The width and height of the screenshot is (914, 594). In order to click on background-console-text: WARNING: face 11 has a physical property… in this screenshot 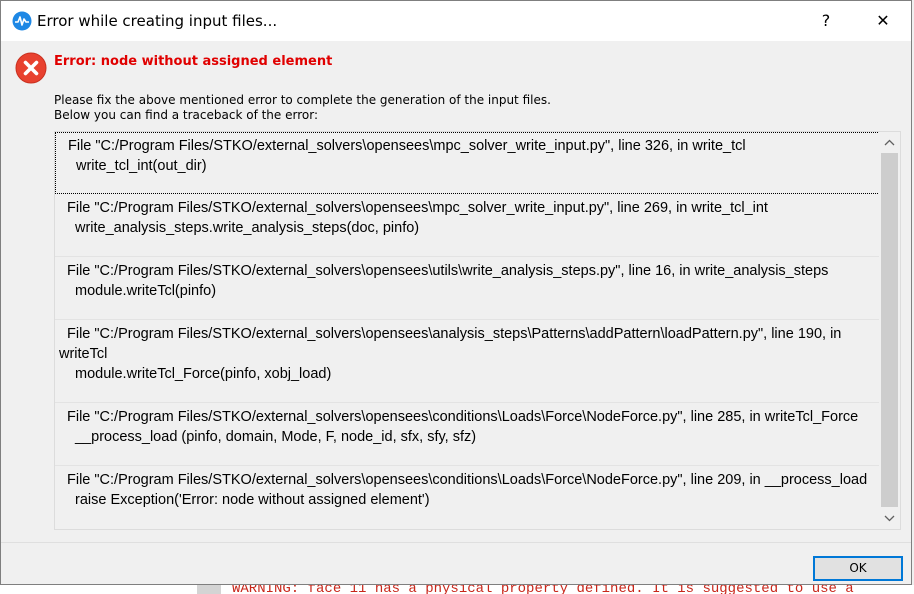, I will do `click(543, 589)`.